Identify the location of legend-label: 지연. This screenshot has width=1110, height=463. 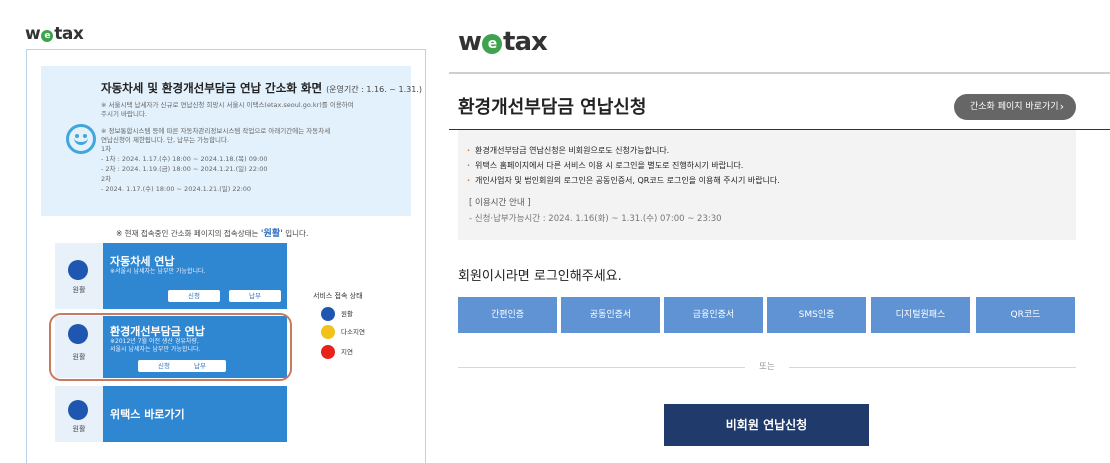
(347, 352).